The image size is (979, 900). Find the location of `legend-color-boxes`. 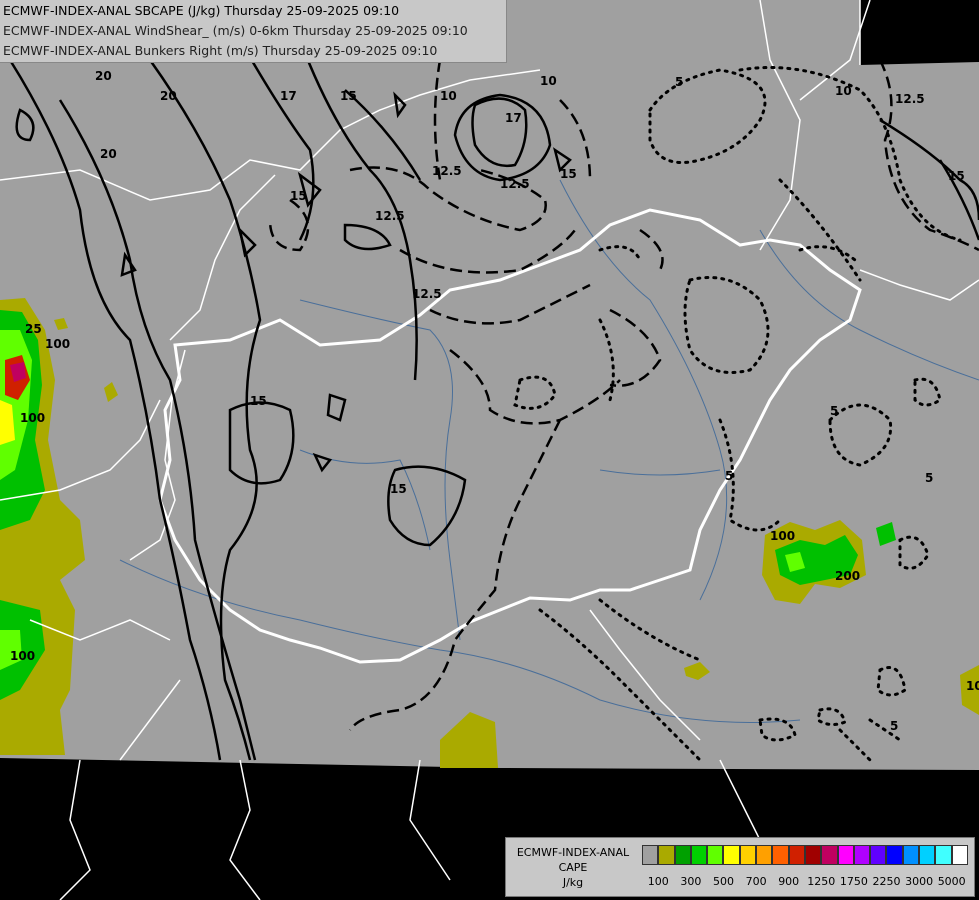

legend-color-boxes is located at coordinates (805, 855).